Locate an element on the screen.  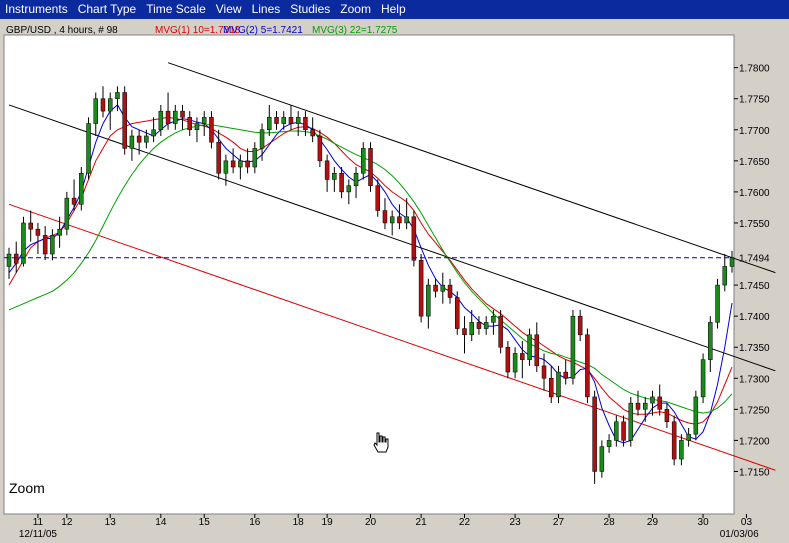
x-tick-label: 22 is located at coordinates (465, 522).